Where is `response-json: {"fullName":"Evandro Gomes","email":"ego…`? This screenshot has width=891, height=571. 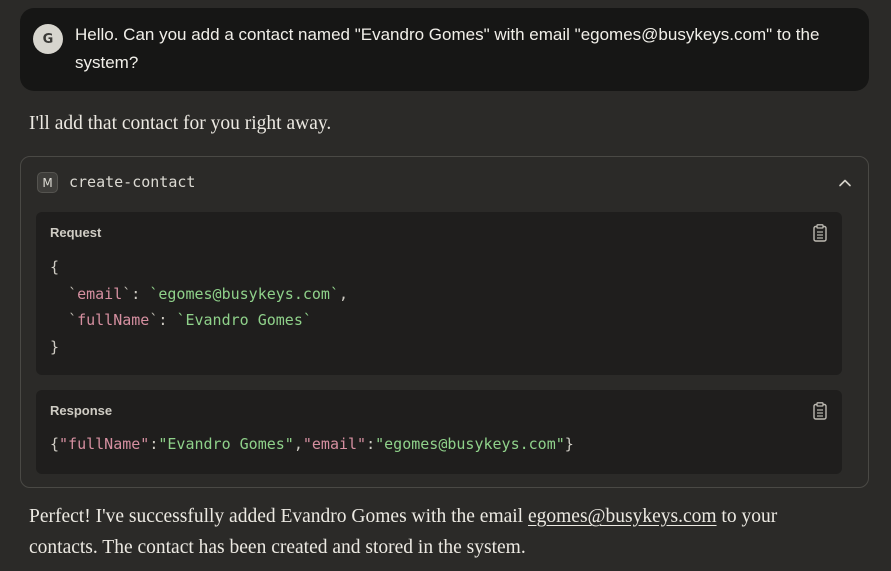 response-json: {"fullName":"Evandro Gomes","email":"ego… is located at coordinates (312, 444).